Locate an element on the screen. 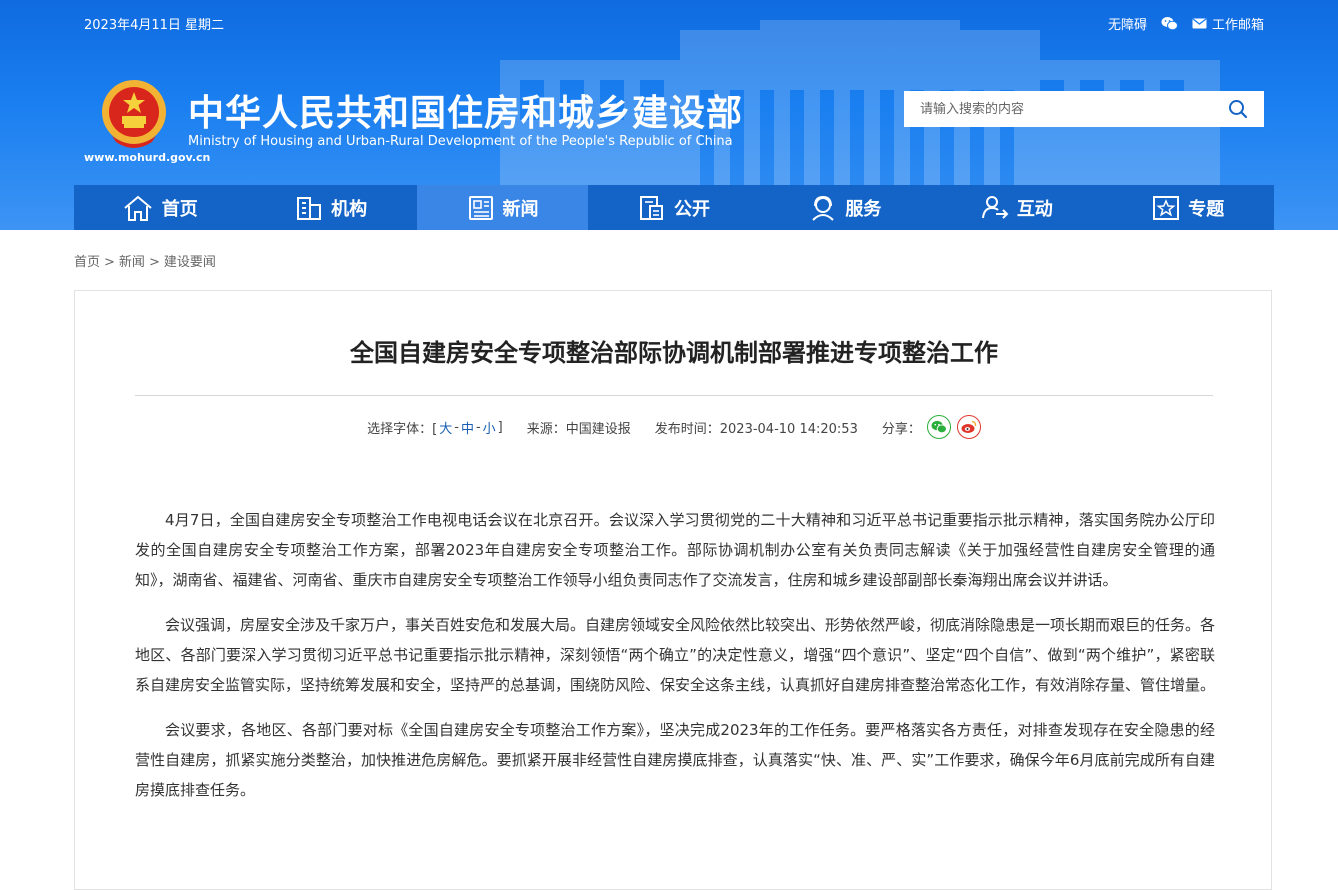 This screenshot has width=1338, height=890. share-group: 分享： is located at coordinates (931, 427).